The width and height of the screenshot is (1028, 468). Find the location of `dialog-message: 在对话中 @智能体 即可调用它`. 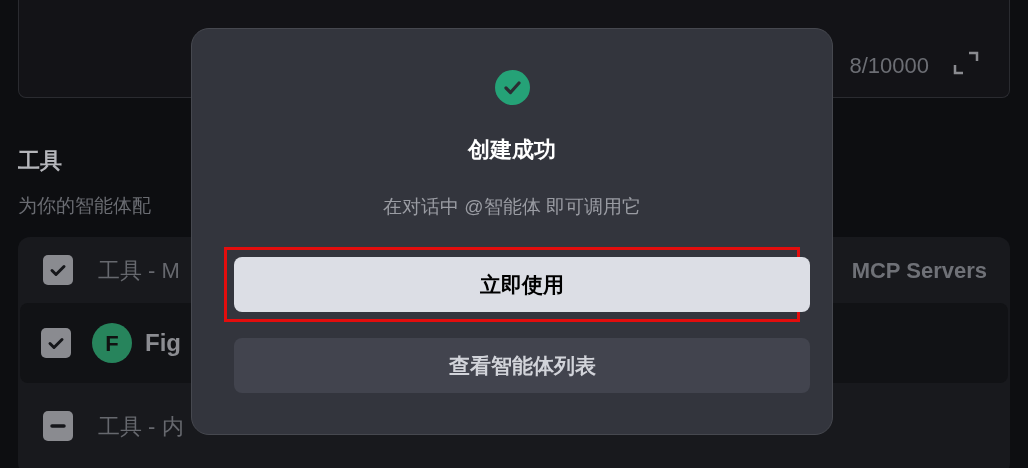

dialog-message: 在对话中 @智能体 即可调用它 is located at coordinates (512, 206).